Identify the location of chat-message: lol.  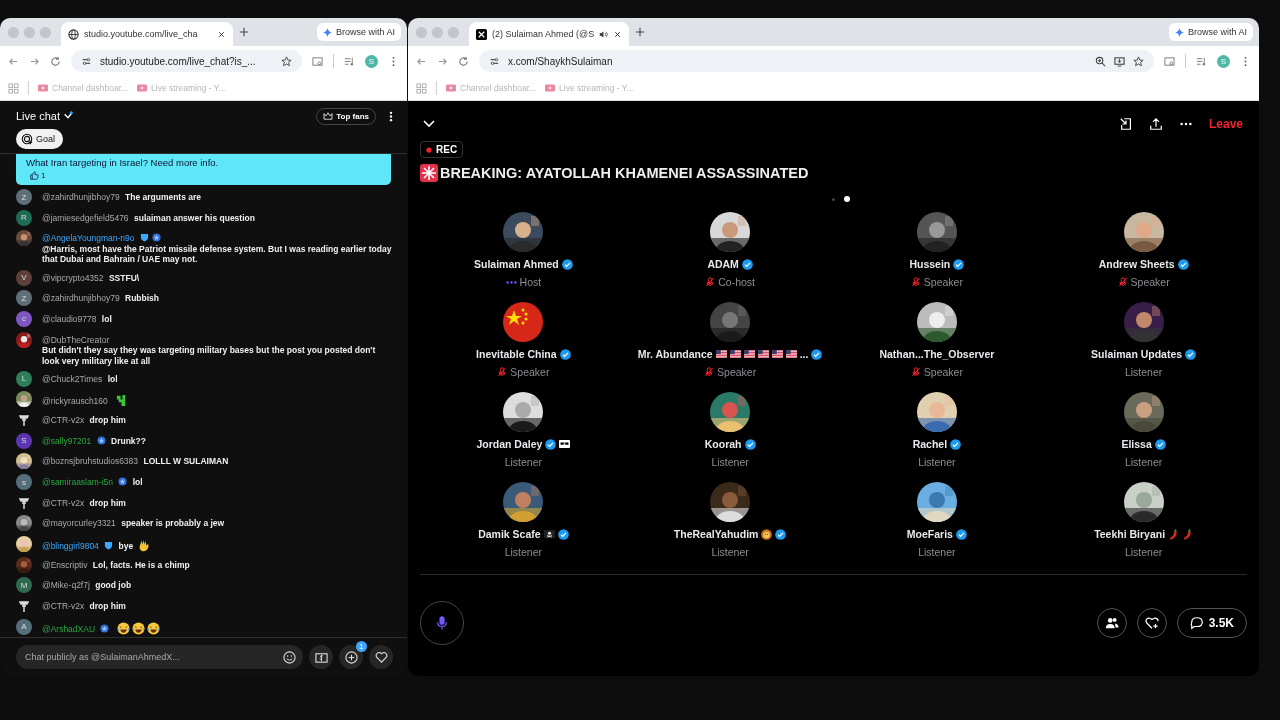
(112, 379).